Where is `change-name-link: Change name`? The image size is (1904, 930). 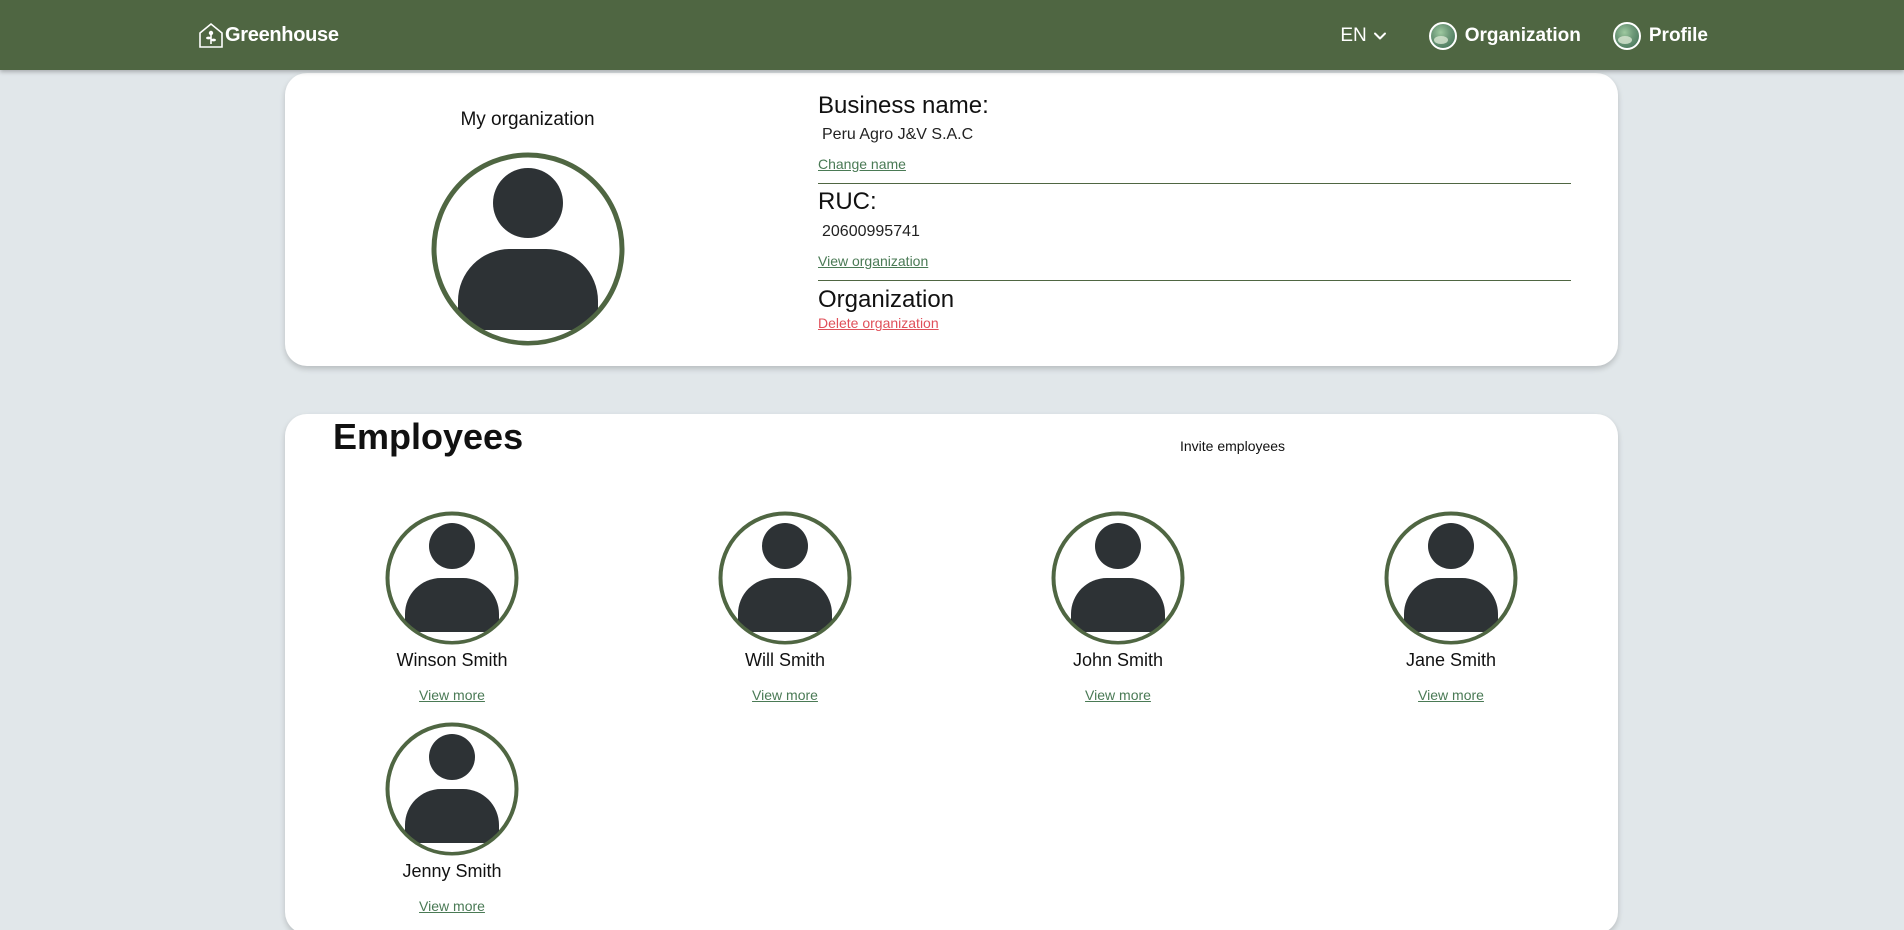 change-name-link: Change name is located at coordinates (862, 164).